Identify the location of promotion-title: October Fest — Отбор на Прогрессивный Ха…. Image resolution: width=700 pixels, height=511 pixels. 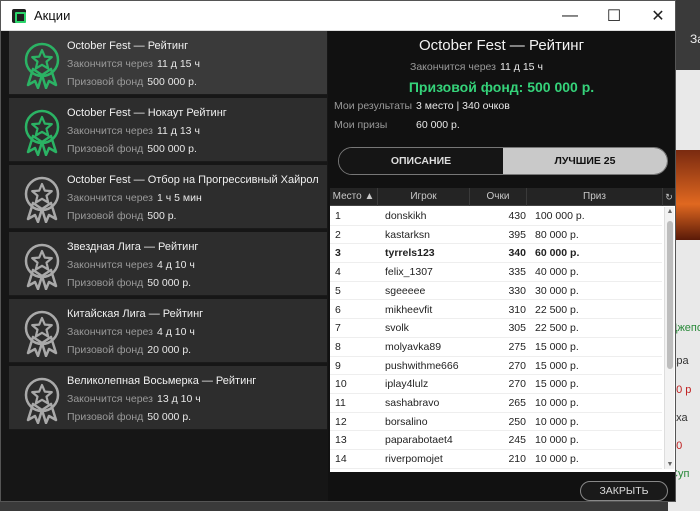
(193, 180).